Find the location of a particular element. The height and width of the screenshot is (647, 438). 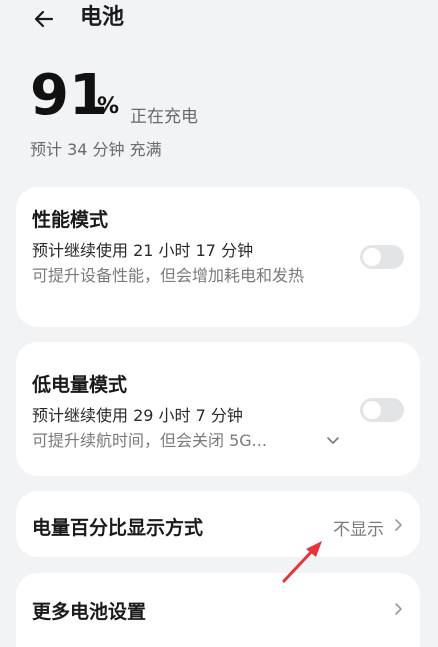

back-button is located at coordinates (45, 19).